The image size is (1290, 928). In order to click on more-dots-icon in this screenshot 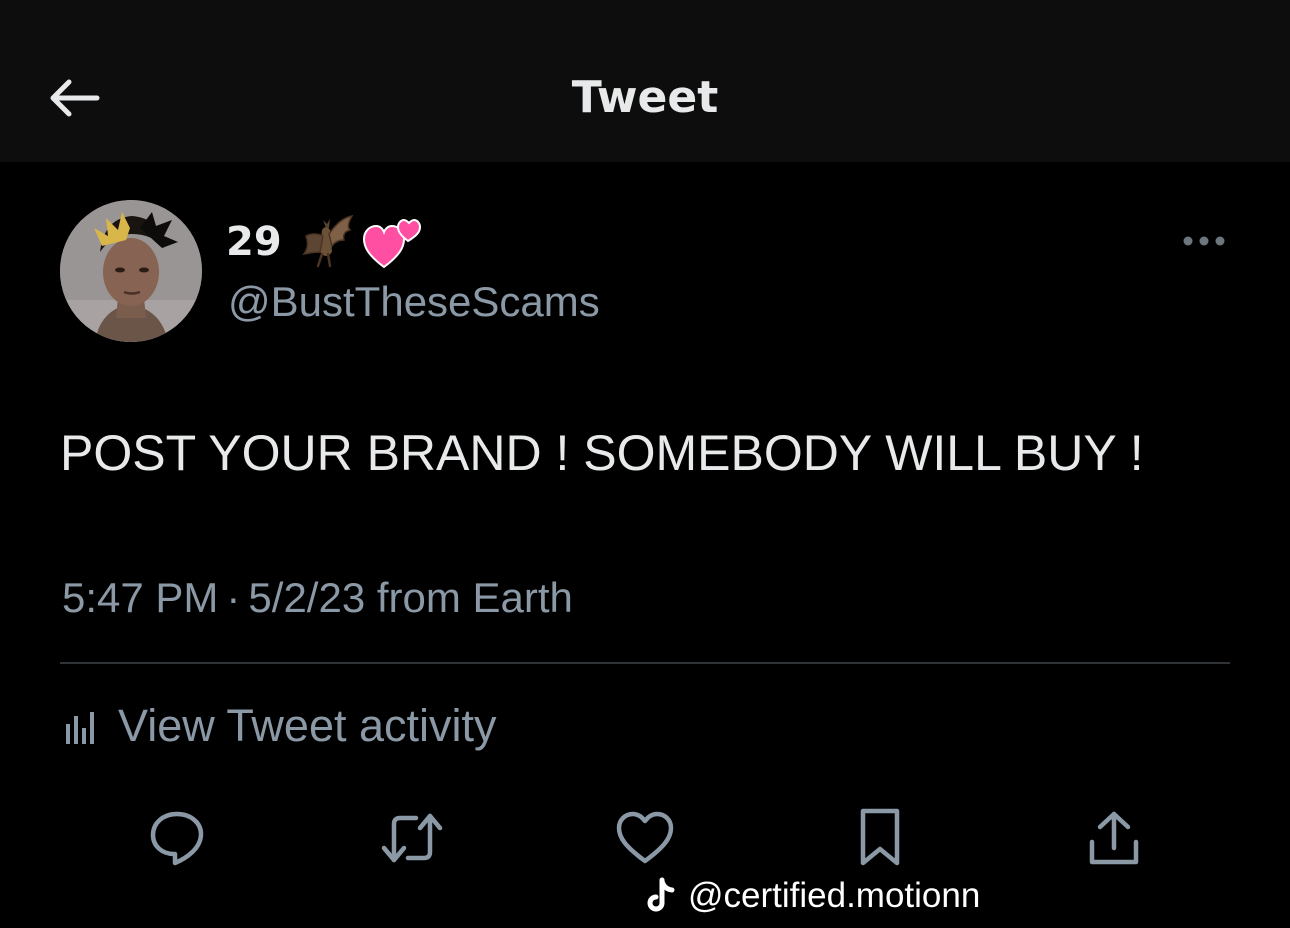, I will do `click(1204, 241)`.